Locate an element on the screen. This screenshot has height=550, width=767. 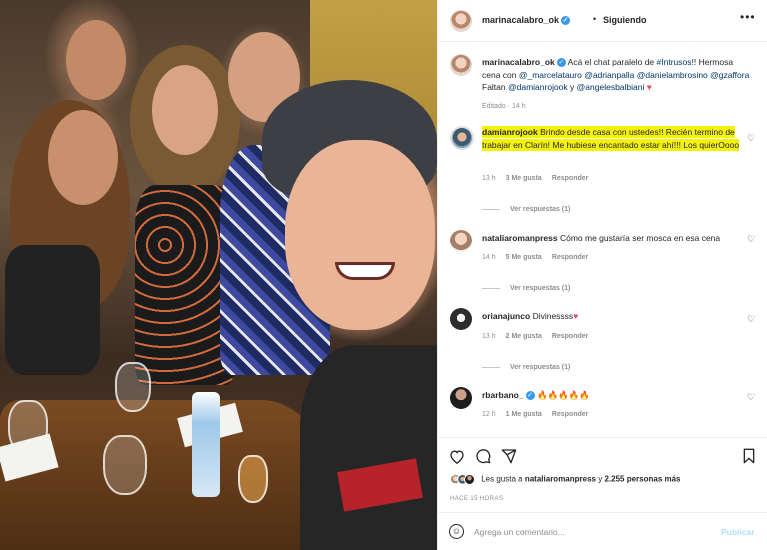
likes-middle: y is located at coordinates (600, 479).